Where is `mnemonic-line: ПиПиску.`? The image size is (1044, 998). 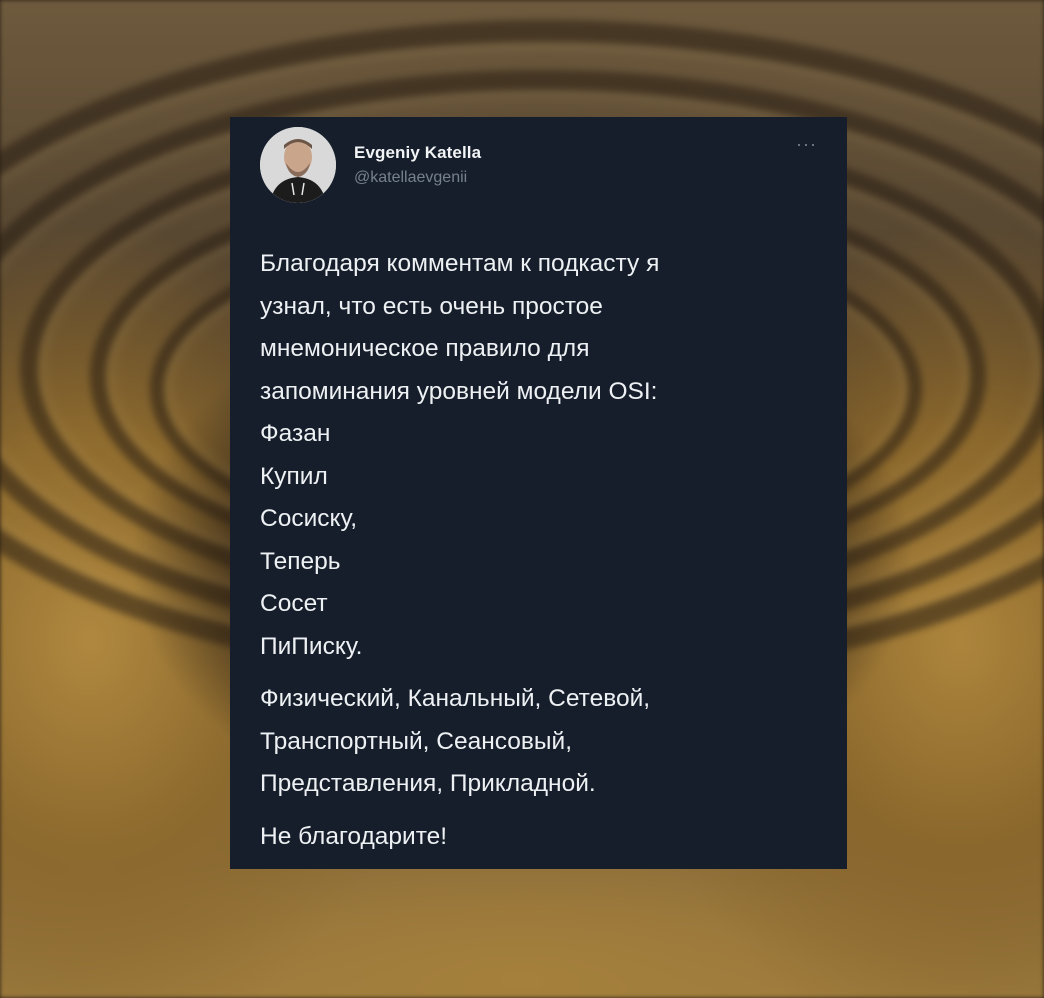 mnemonic-line: ПиПиску. is located at coordinates (311, 646).